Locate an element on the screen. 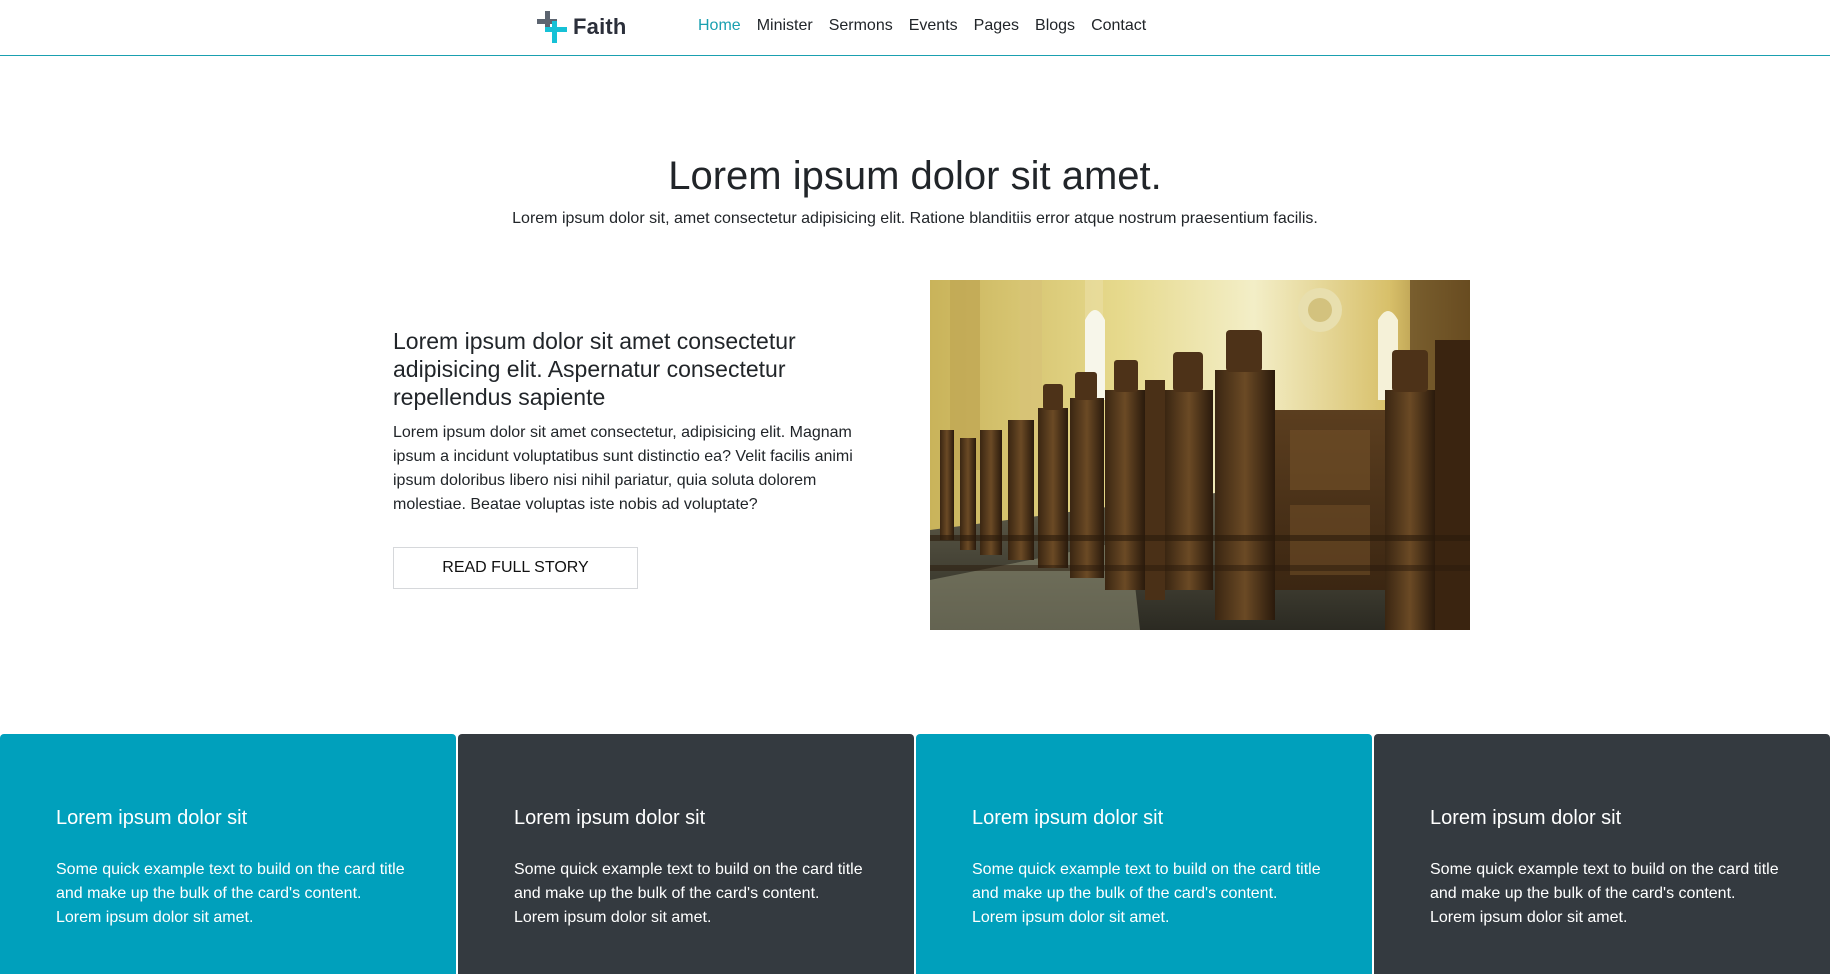  nav-link-events: Events is located at coordinates (933, 26).